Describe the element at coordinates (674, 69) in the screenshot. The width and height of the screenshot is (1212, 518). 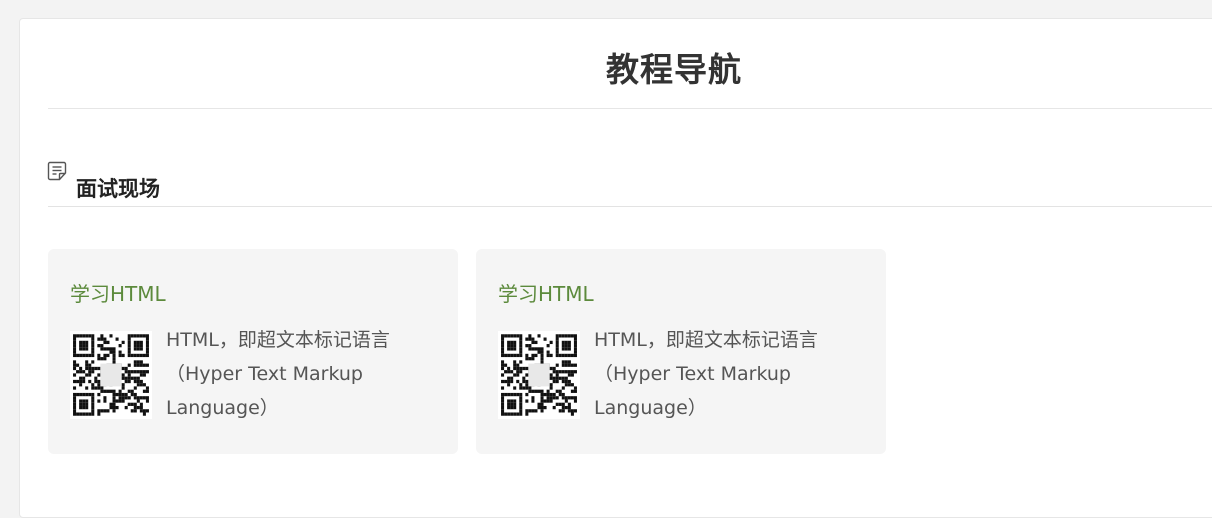
I see `page-title: 教程导航` at that location.